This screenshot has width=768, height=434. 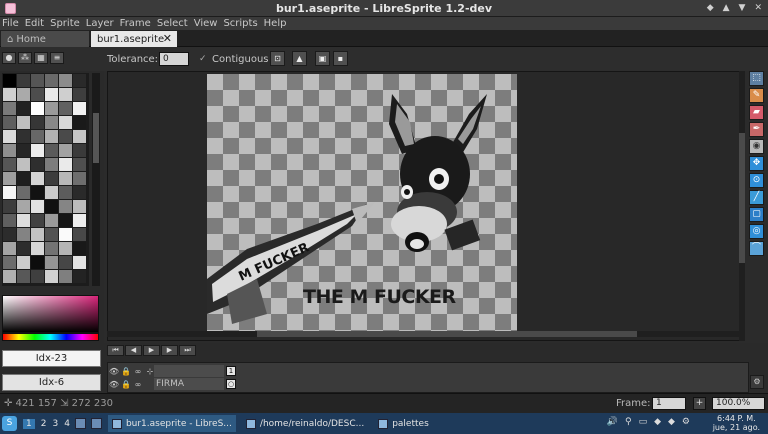 I want to click on layer-name-cell, so click(x=189, y=371).